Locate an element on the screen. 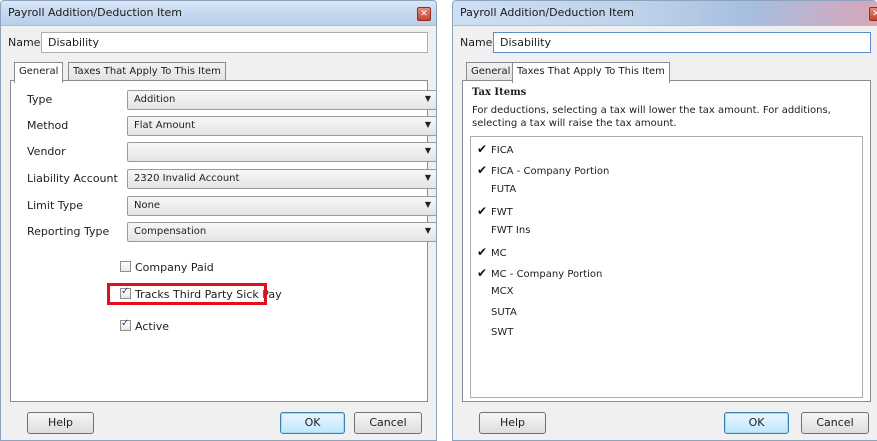  method-label: Method is located at coordinates (48, 125).